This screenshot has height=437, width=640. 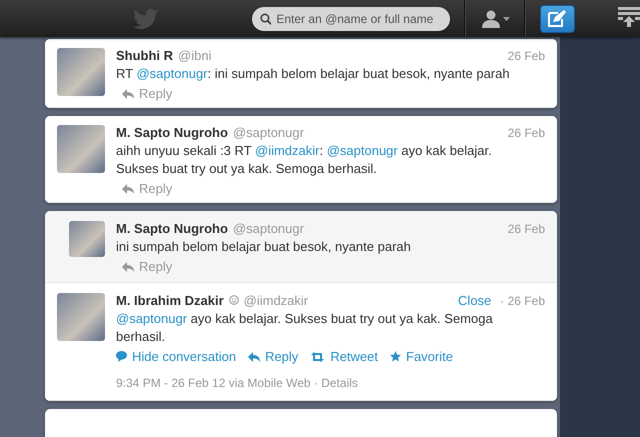 What do you see at coordinates (276, 301) in the screenshot?
I see `user-handle: @iimdzakir` at bounding box center [276, 301].